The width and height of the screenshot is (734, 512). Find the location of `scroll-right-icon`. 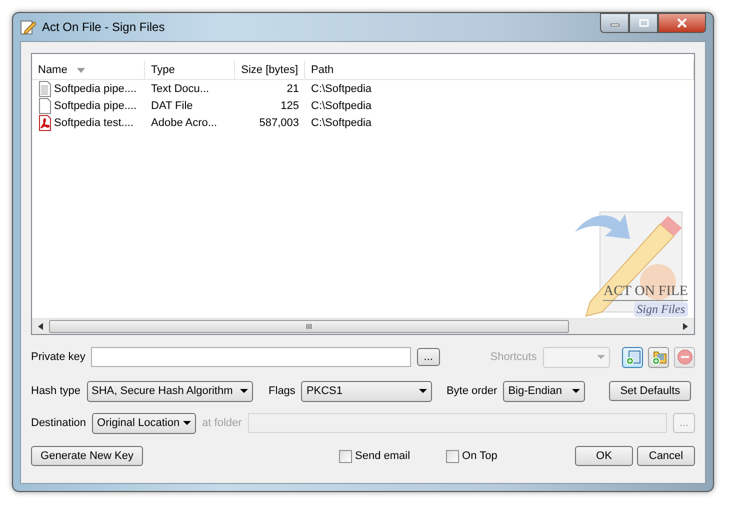

scroll-right-icon is located at coordinates (685, 326).